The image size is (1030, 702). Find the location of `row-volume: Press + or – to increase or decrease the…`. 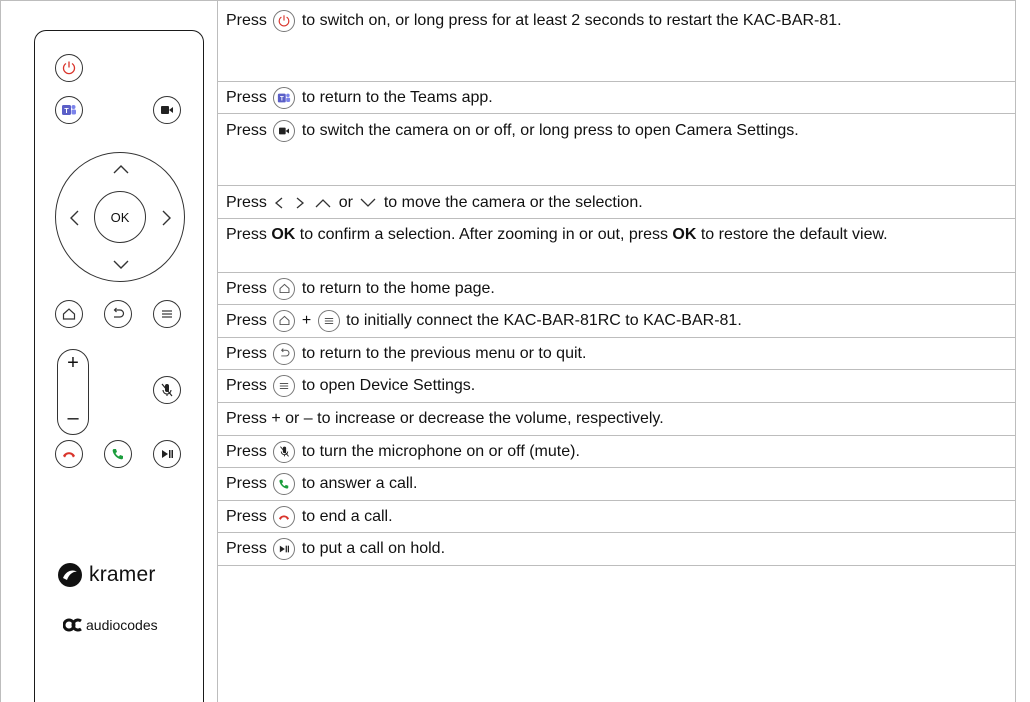

row-volume: Press + or – to increase or decrease the… is located at coordinates (618, 418).